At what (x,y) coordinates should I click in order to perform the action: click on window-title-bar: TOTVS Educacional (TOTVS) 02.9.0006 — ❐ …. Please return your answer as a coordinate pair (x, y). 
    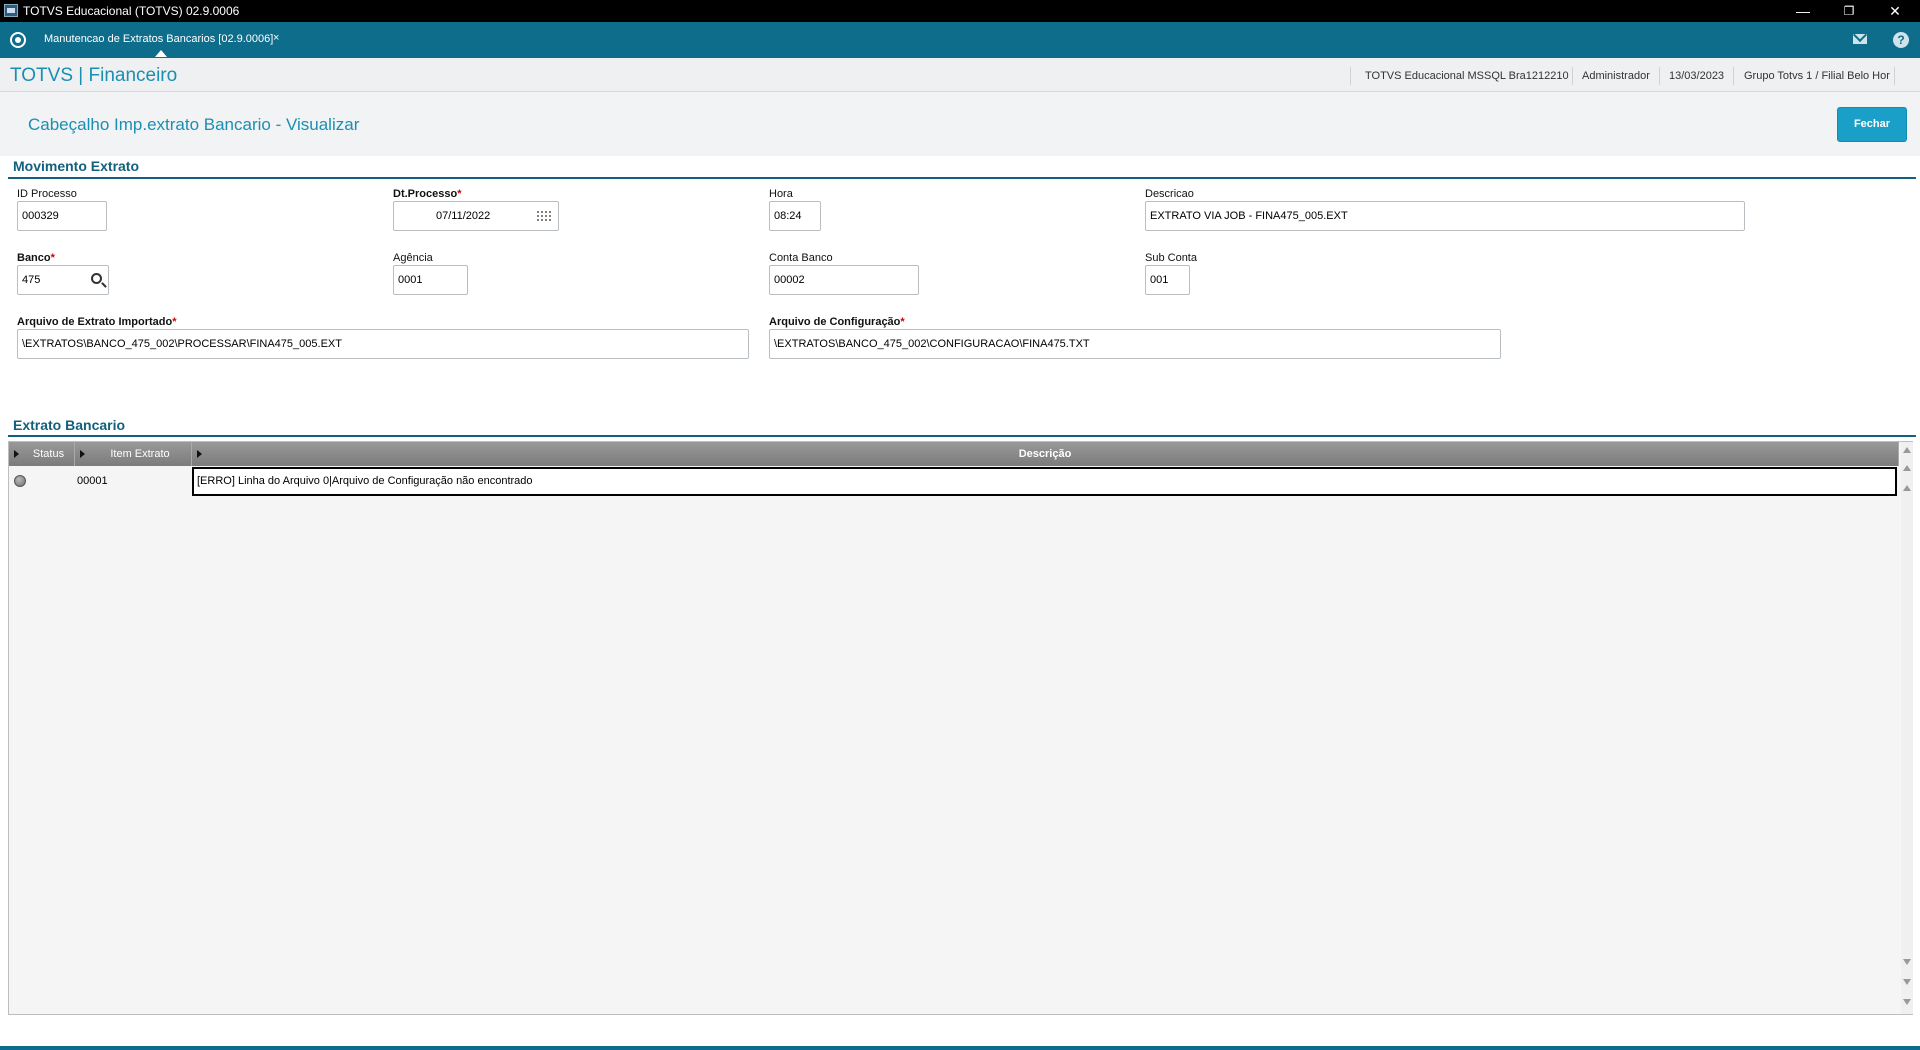
    Looking at the image, I should click on (960, 11).